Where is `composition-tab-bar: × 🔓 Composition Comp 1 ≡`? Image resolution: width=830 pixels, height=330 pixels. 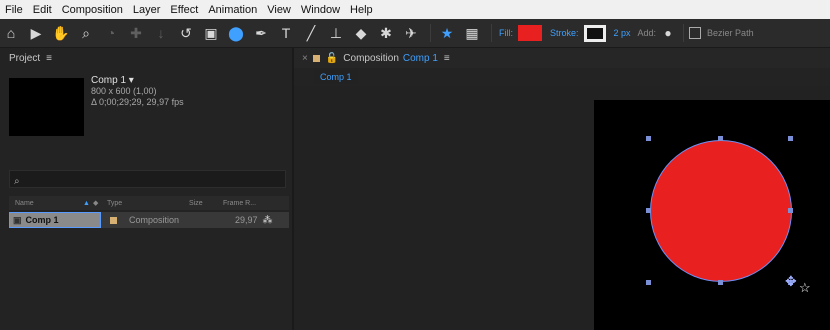 composition-tab-bar: × 🔓 Composition Comp 1 ≡ is located at coordinates (562, 58).